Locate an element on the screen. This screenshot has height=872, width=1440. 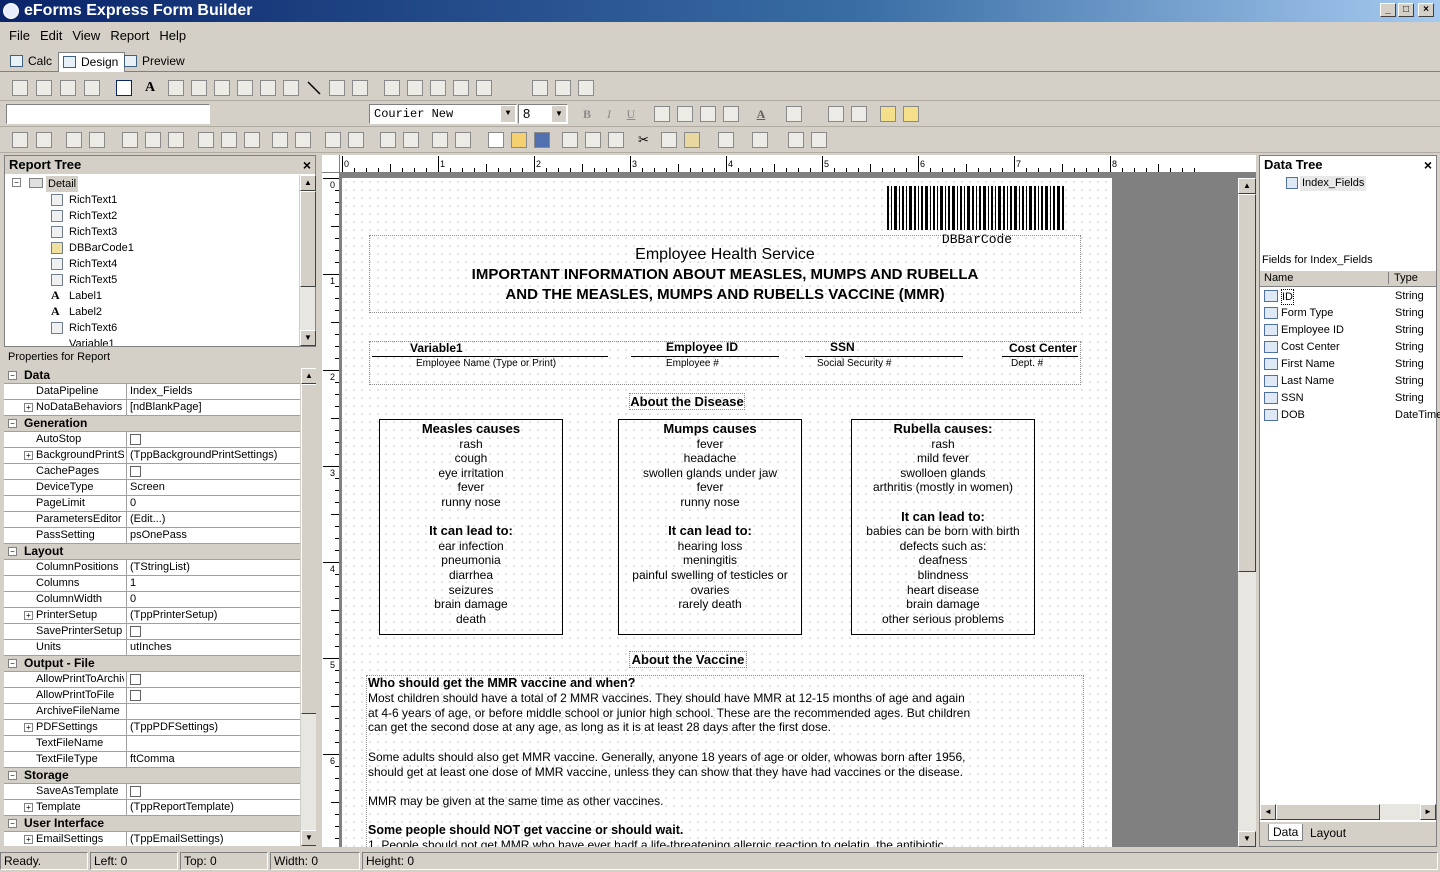
close-icon: × is located at coordinates (307, 165).